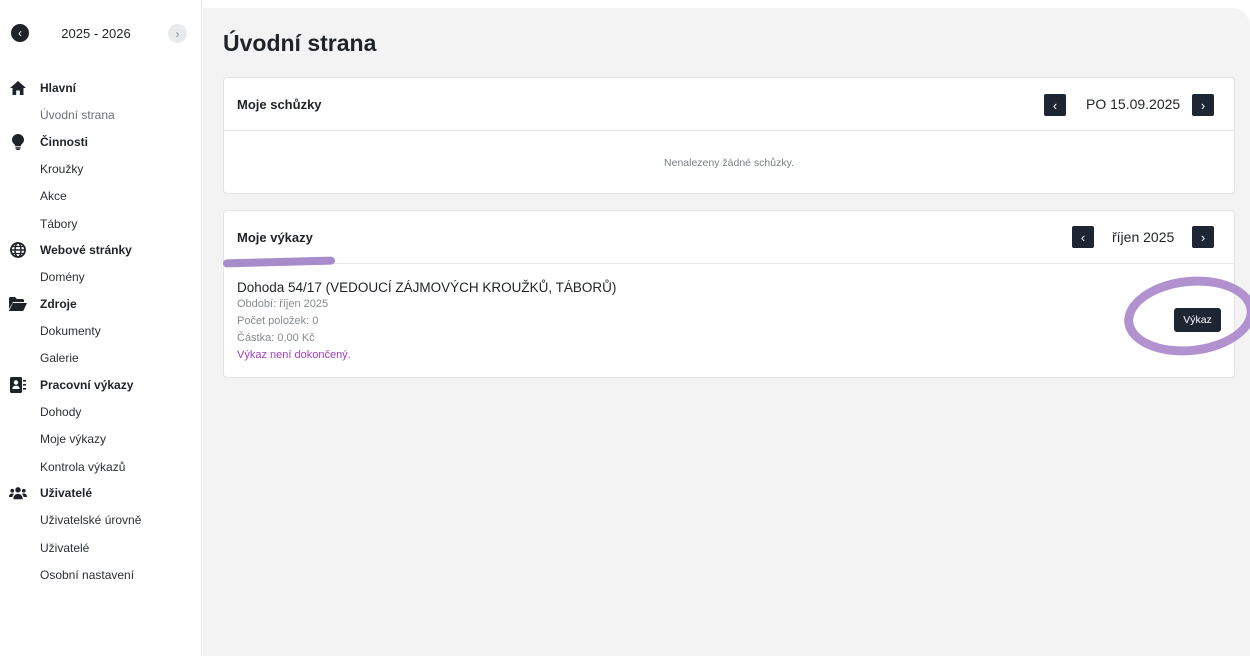  What do you see at coordinates (87, 575) in the screenshot?
I see `sidebar-item-label: Osobní nastavení` at bounding box center [87, 575].